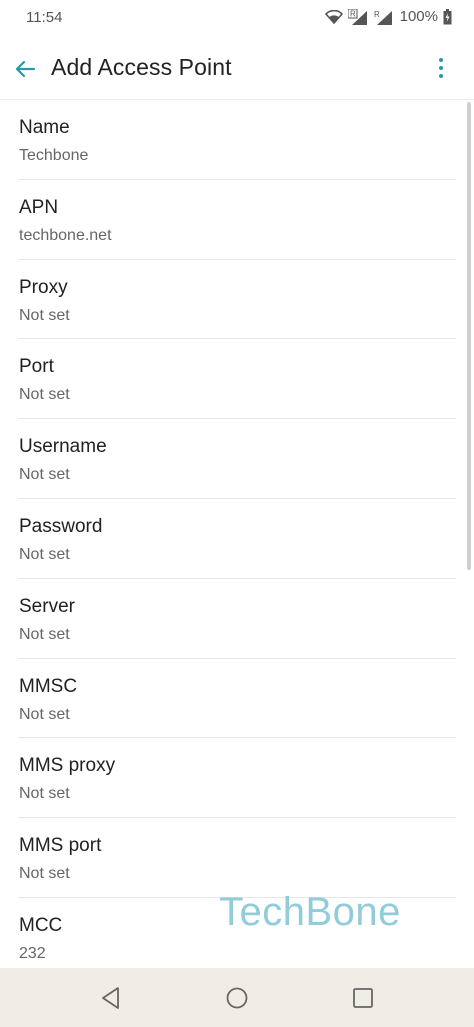 The height and width of the screenshot is (1027, 474). Describe the element at coordinates (357, 16) in the screenshot. I see `signal-icon-1: R` at that location.